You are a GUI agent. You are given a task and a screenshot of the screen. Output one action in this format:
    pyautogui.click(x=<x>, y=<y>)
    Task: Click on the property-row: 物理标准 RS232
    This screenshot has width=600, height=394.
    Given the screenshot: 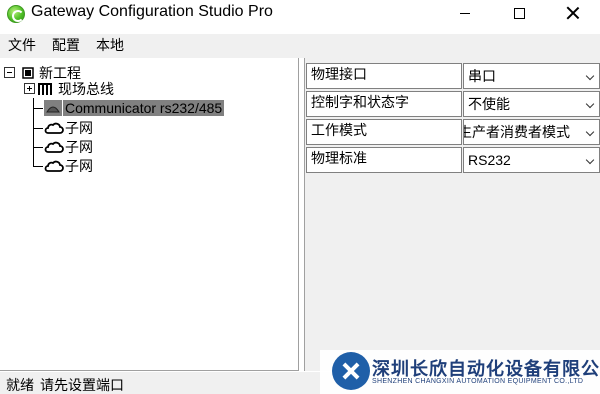 What is the action you would take?
    pyautogui.click(x=452, y=160)
    